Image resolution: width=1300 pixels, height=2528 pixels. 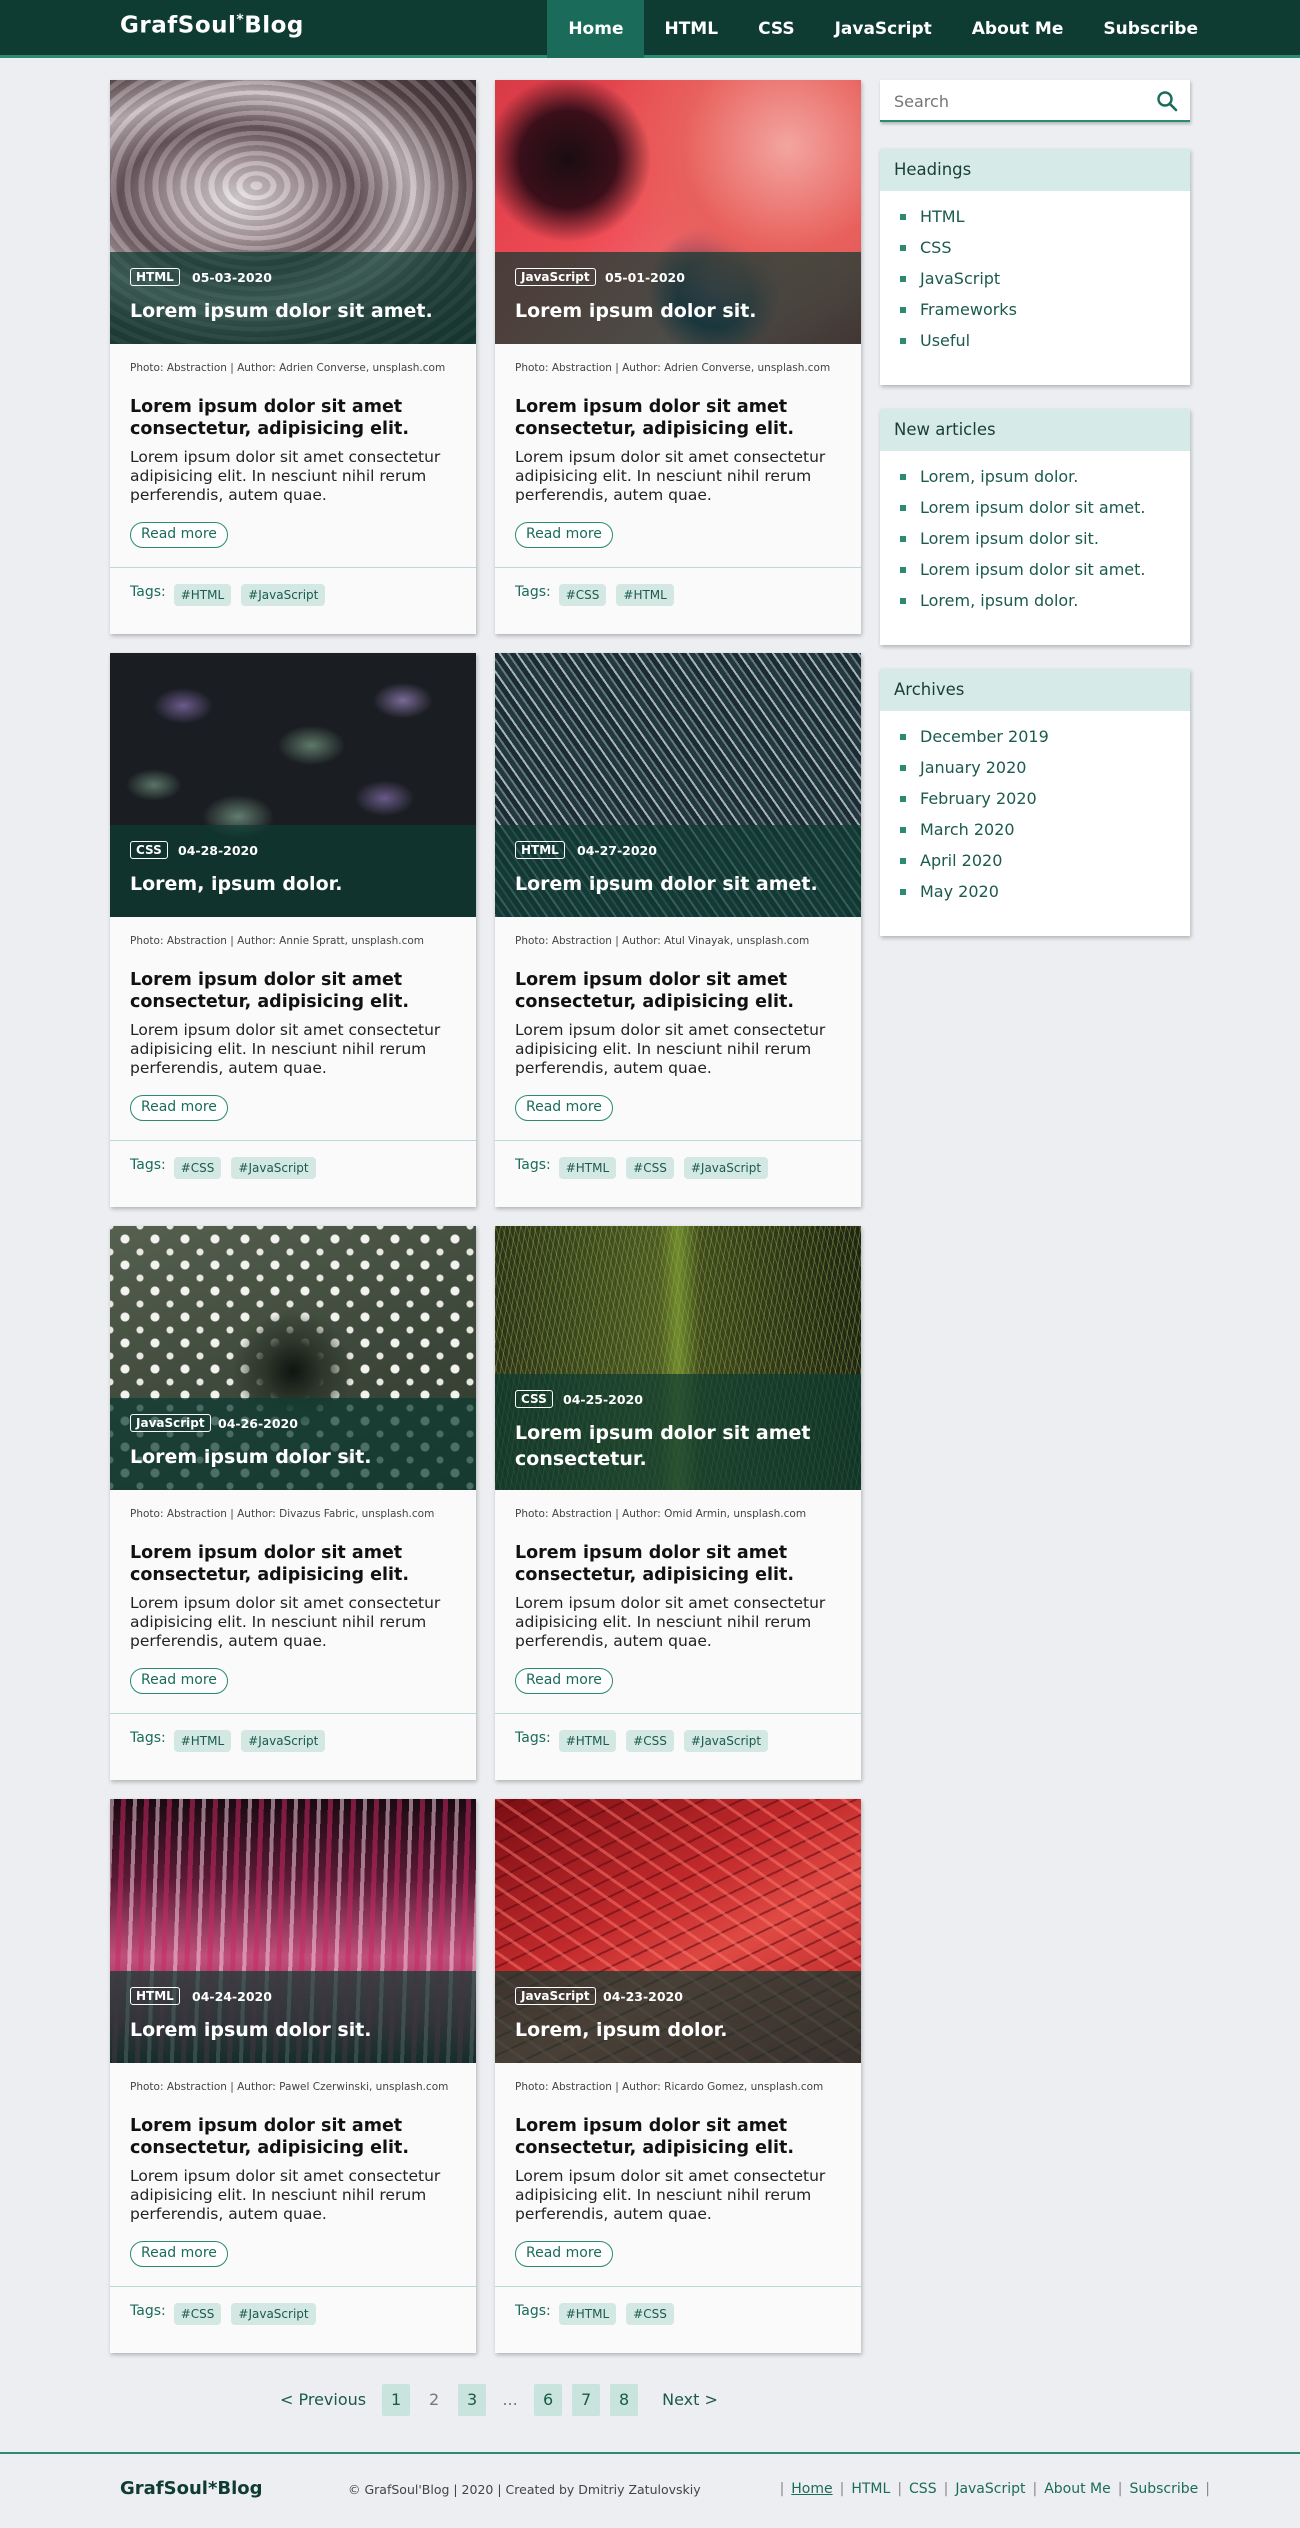 What do you see at coordinates (675, 1446) in the screenshot?
I see `article-title: Lorem ipsum dolor sit amet consectetur.` at bounding box center [675, 1446].